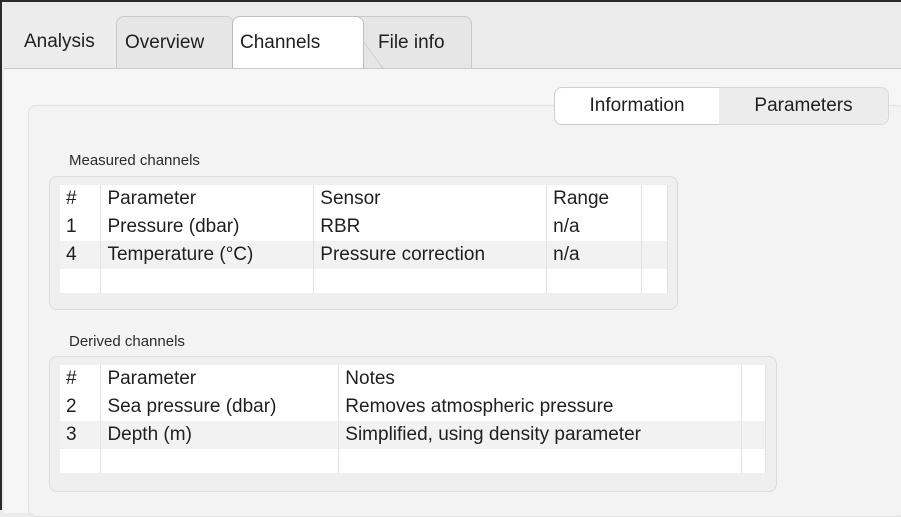 Image resolution: width=901 pixels, height=517 pixels. What do you see at coordinates (134, 160) in the screenshot?
I see `measured-channels-label: Measured channels` at bounding box center [134, 160].